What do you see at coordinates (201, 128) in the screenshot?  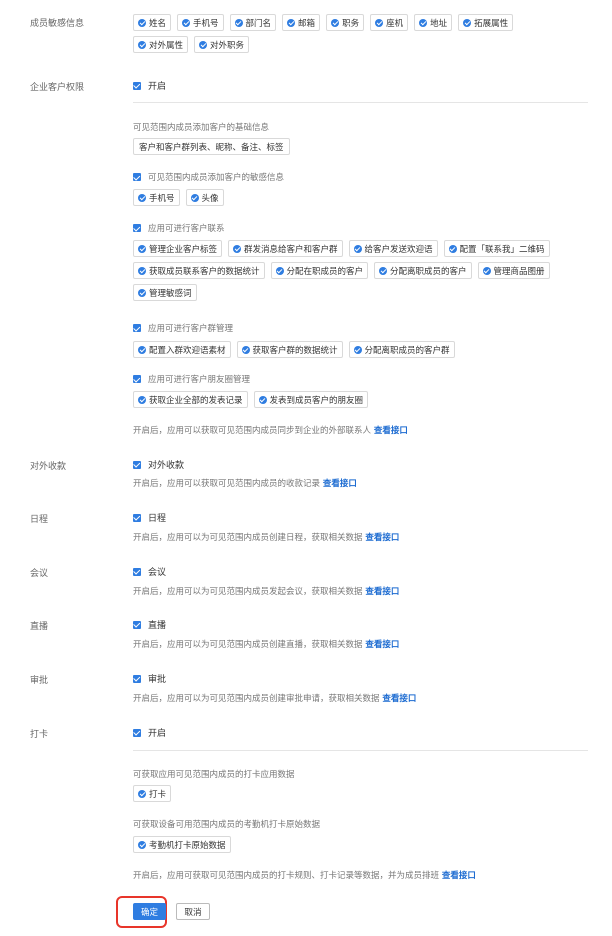 I see `customer-basic-title: 可见范围内成员添加客户的基础信息` at bounding box center [201, 128].